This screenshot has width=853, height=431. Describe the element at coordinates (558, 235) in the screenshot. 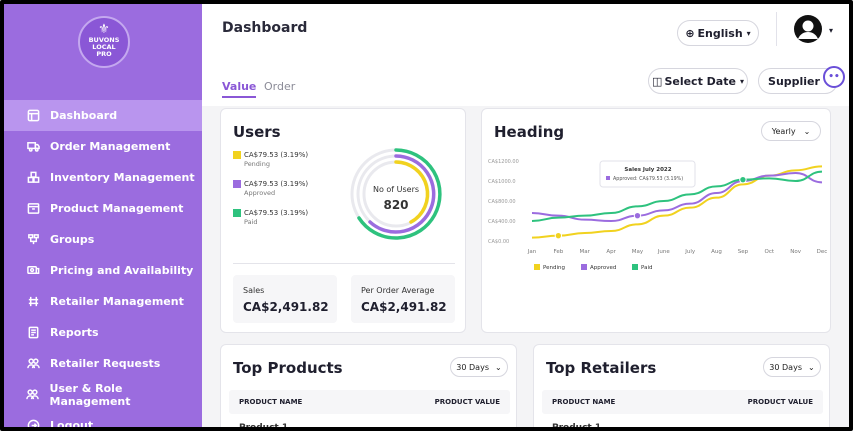

I see `data-point-pending` at that location.